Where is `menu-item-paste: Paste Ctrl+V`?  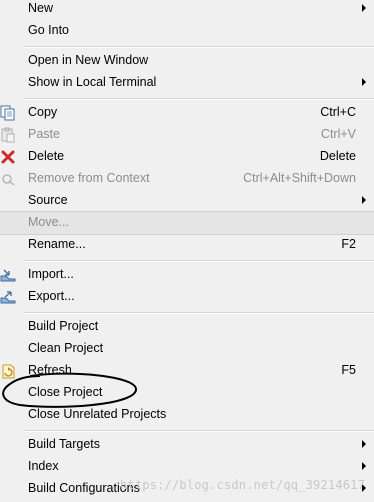 menu-item-paste: Paste Ctrl+V is located at coordinates (187, 135).